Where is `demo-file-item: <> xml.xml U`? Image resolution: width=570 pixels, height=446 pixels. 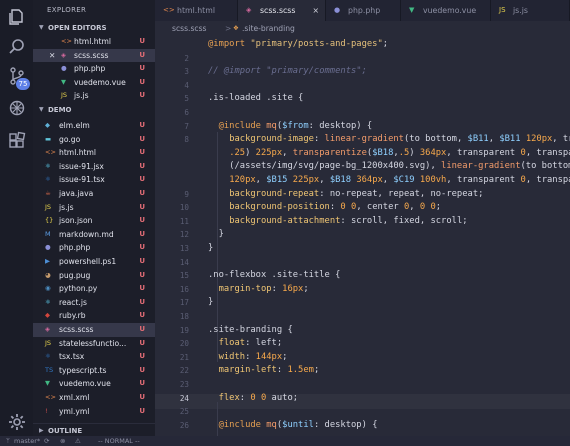 demo-file-item: <> xml.xml U is located at coordinates (94, 398).